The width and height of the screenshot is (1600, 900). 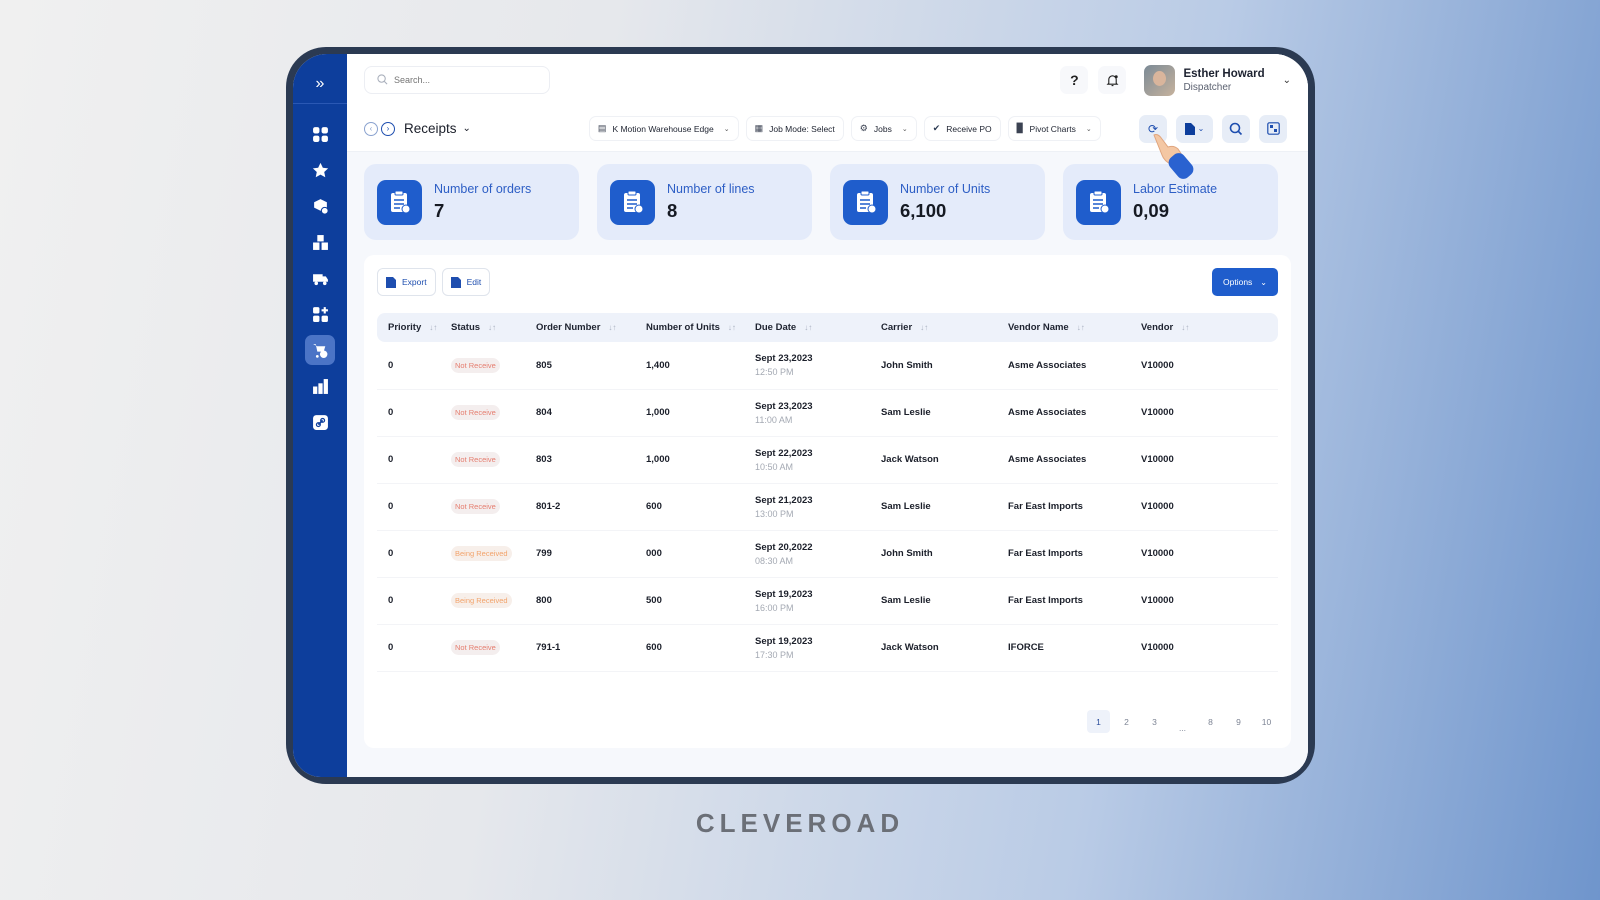 What do you see at coordinates (933, 327) in the screenshot?
I see `column-header: Carrier ↓↑` at bounding box center [933, 327].